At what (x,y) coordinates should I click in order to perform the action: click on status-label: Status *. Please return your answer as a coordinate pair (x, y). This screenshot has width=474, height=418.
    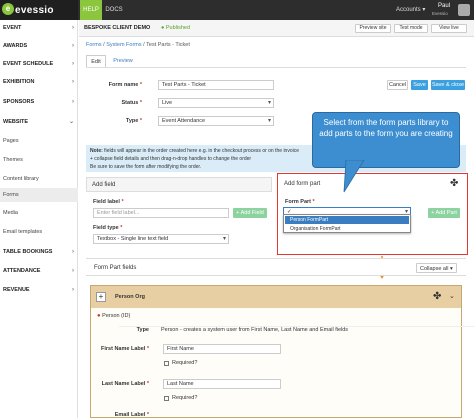
    Looking at the image, I should click on (131, 103).